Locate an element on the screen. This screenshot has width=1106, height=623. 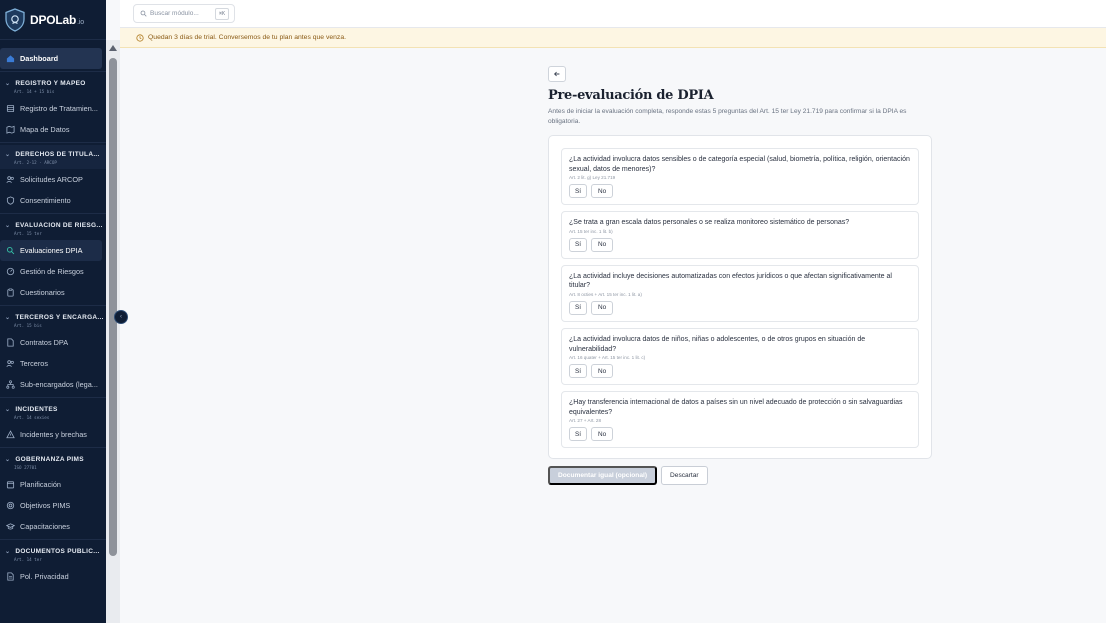
brand-name: DPOLab is located at coordinates (53, 19).